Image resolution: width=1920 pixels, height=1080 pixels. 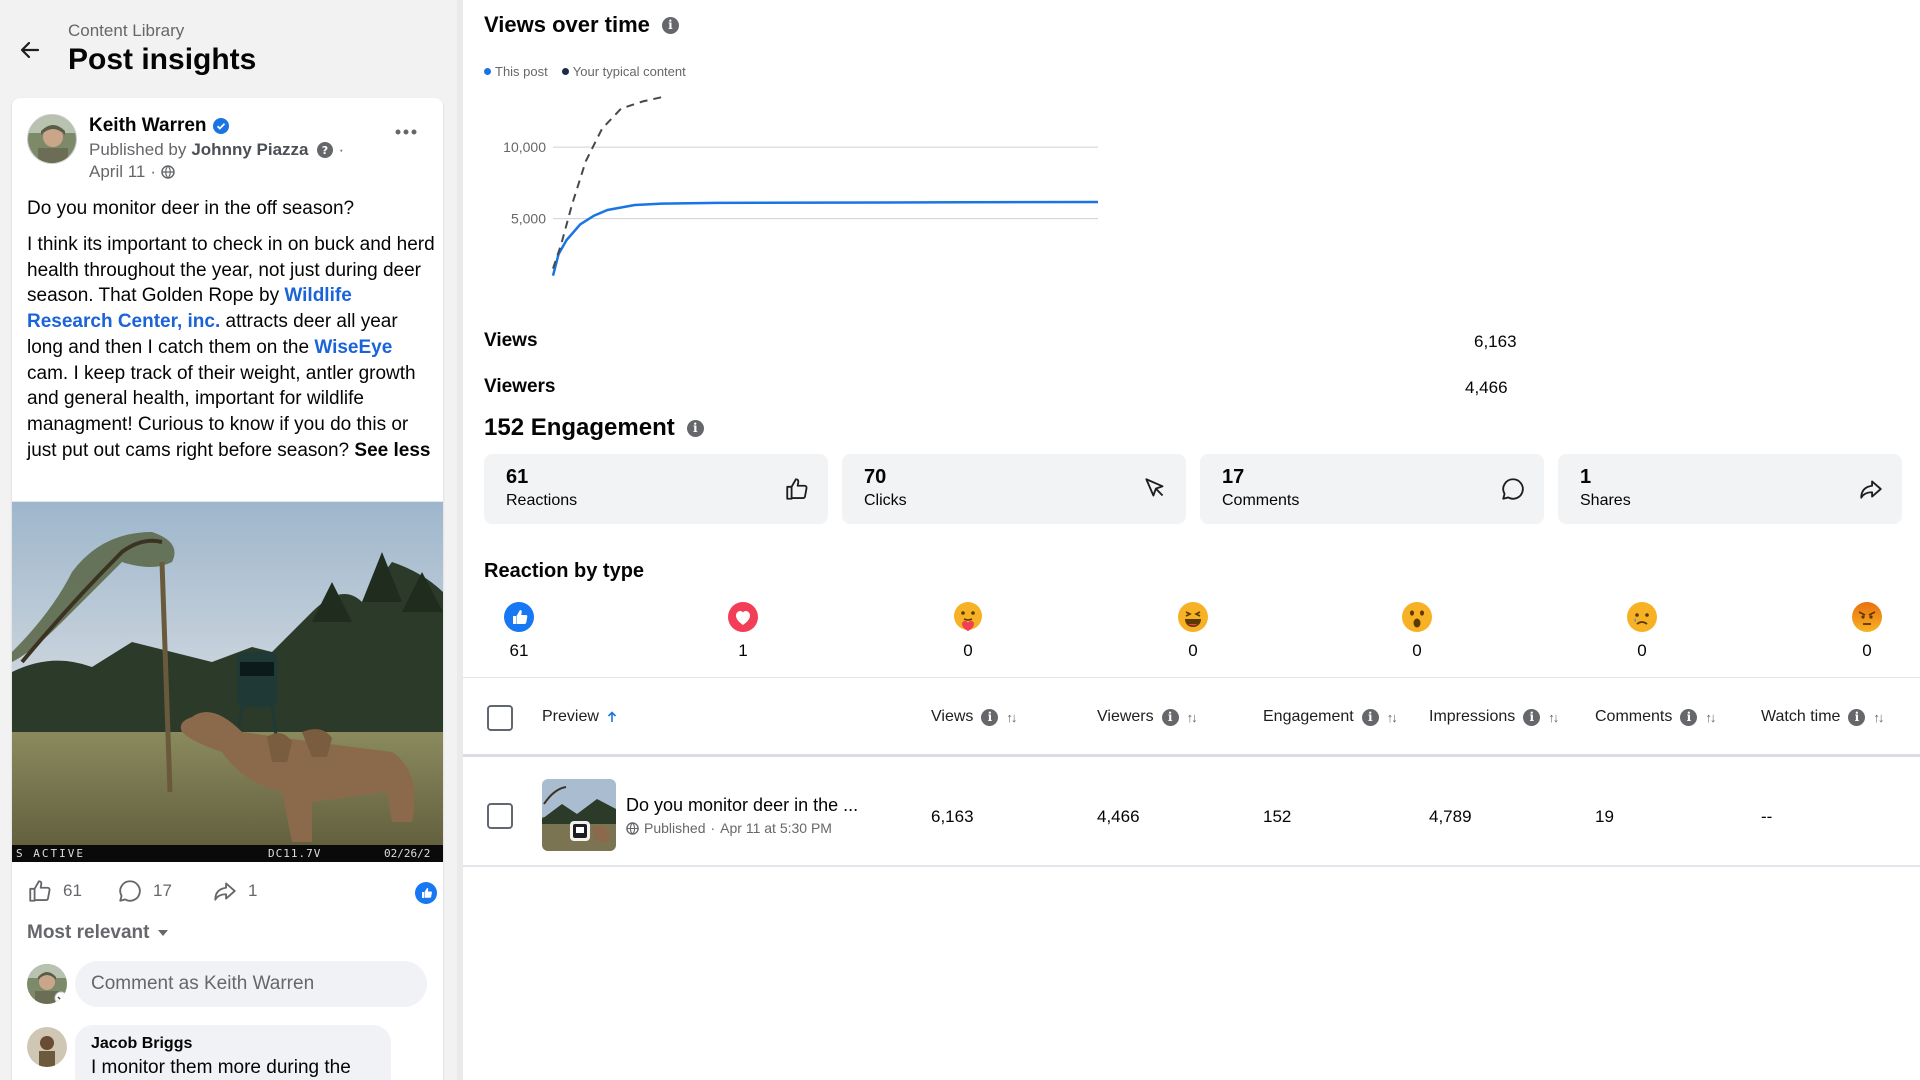 What do you see at coordinates (1642, 631) in the screenshot?
I see `reaction-sad: 0` at bounding box center [1642, 631].